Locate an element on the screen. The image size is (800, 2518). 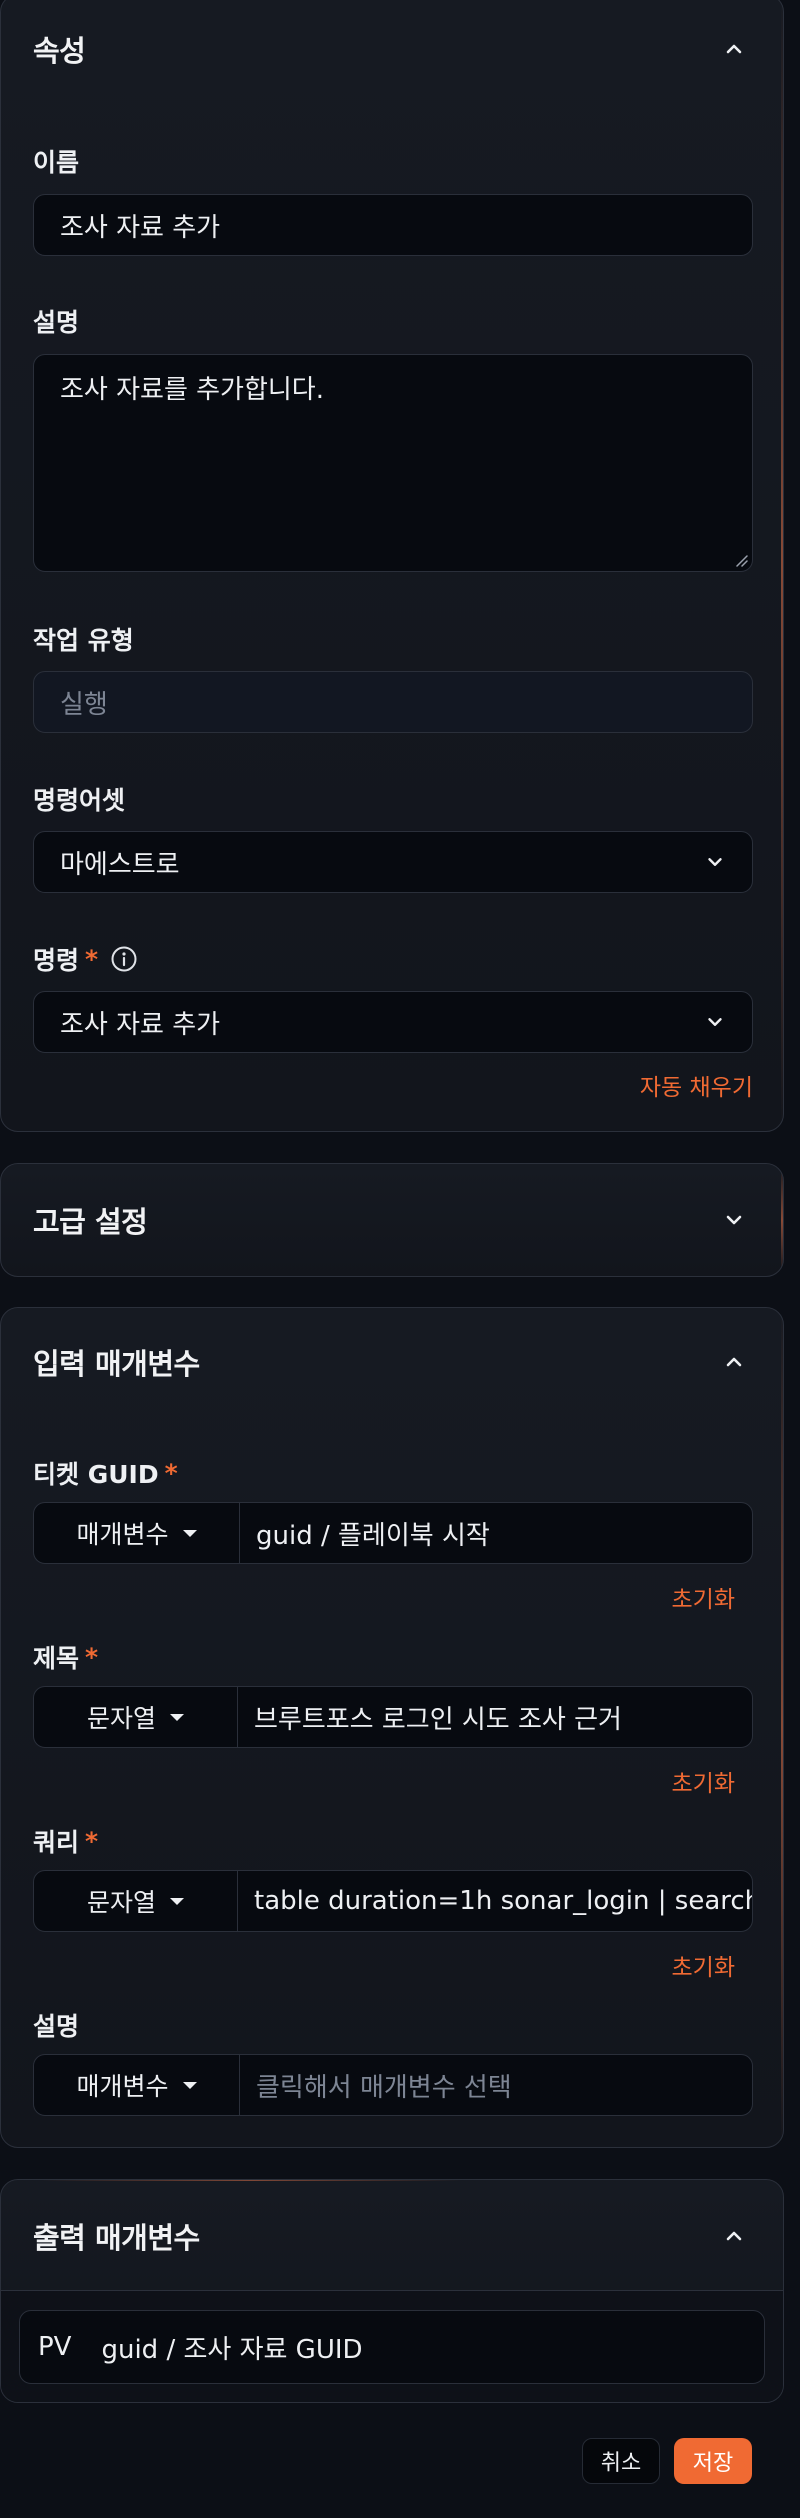
description-label: 설명 is located at coordinates (56, 322).